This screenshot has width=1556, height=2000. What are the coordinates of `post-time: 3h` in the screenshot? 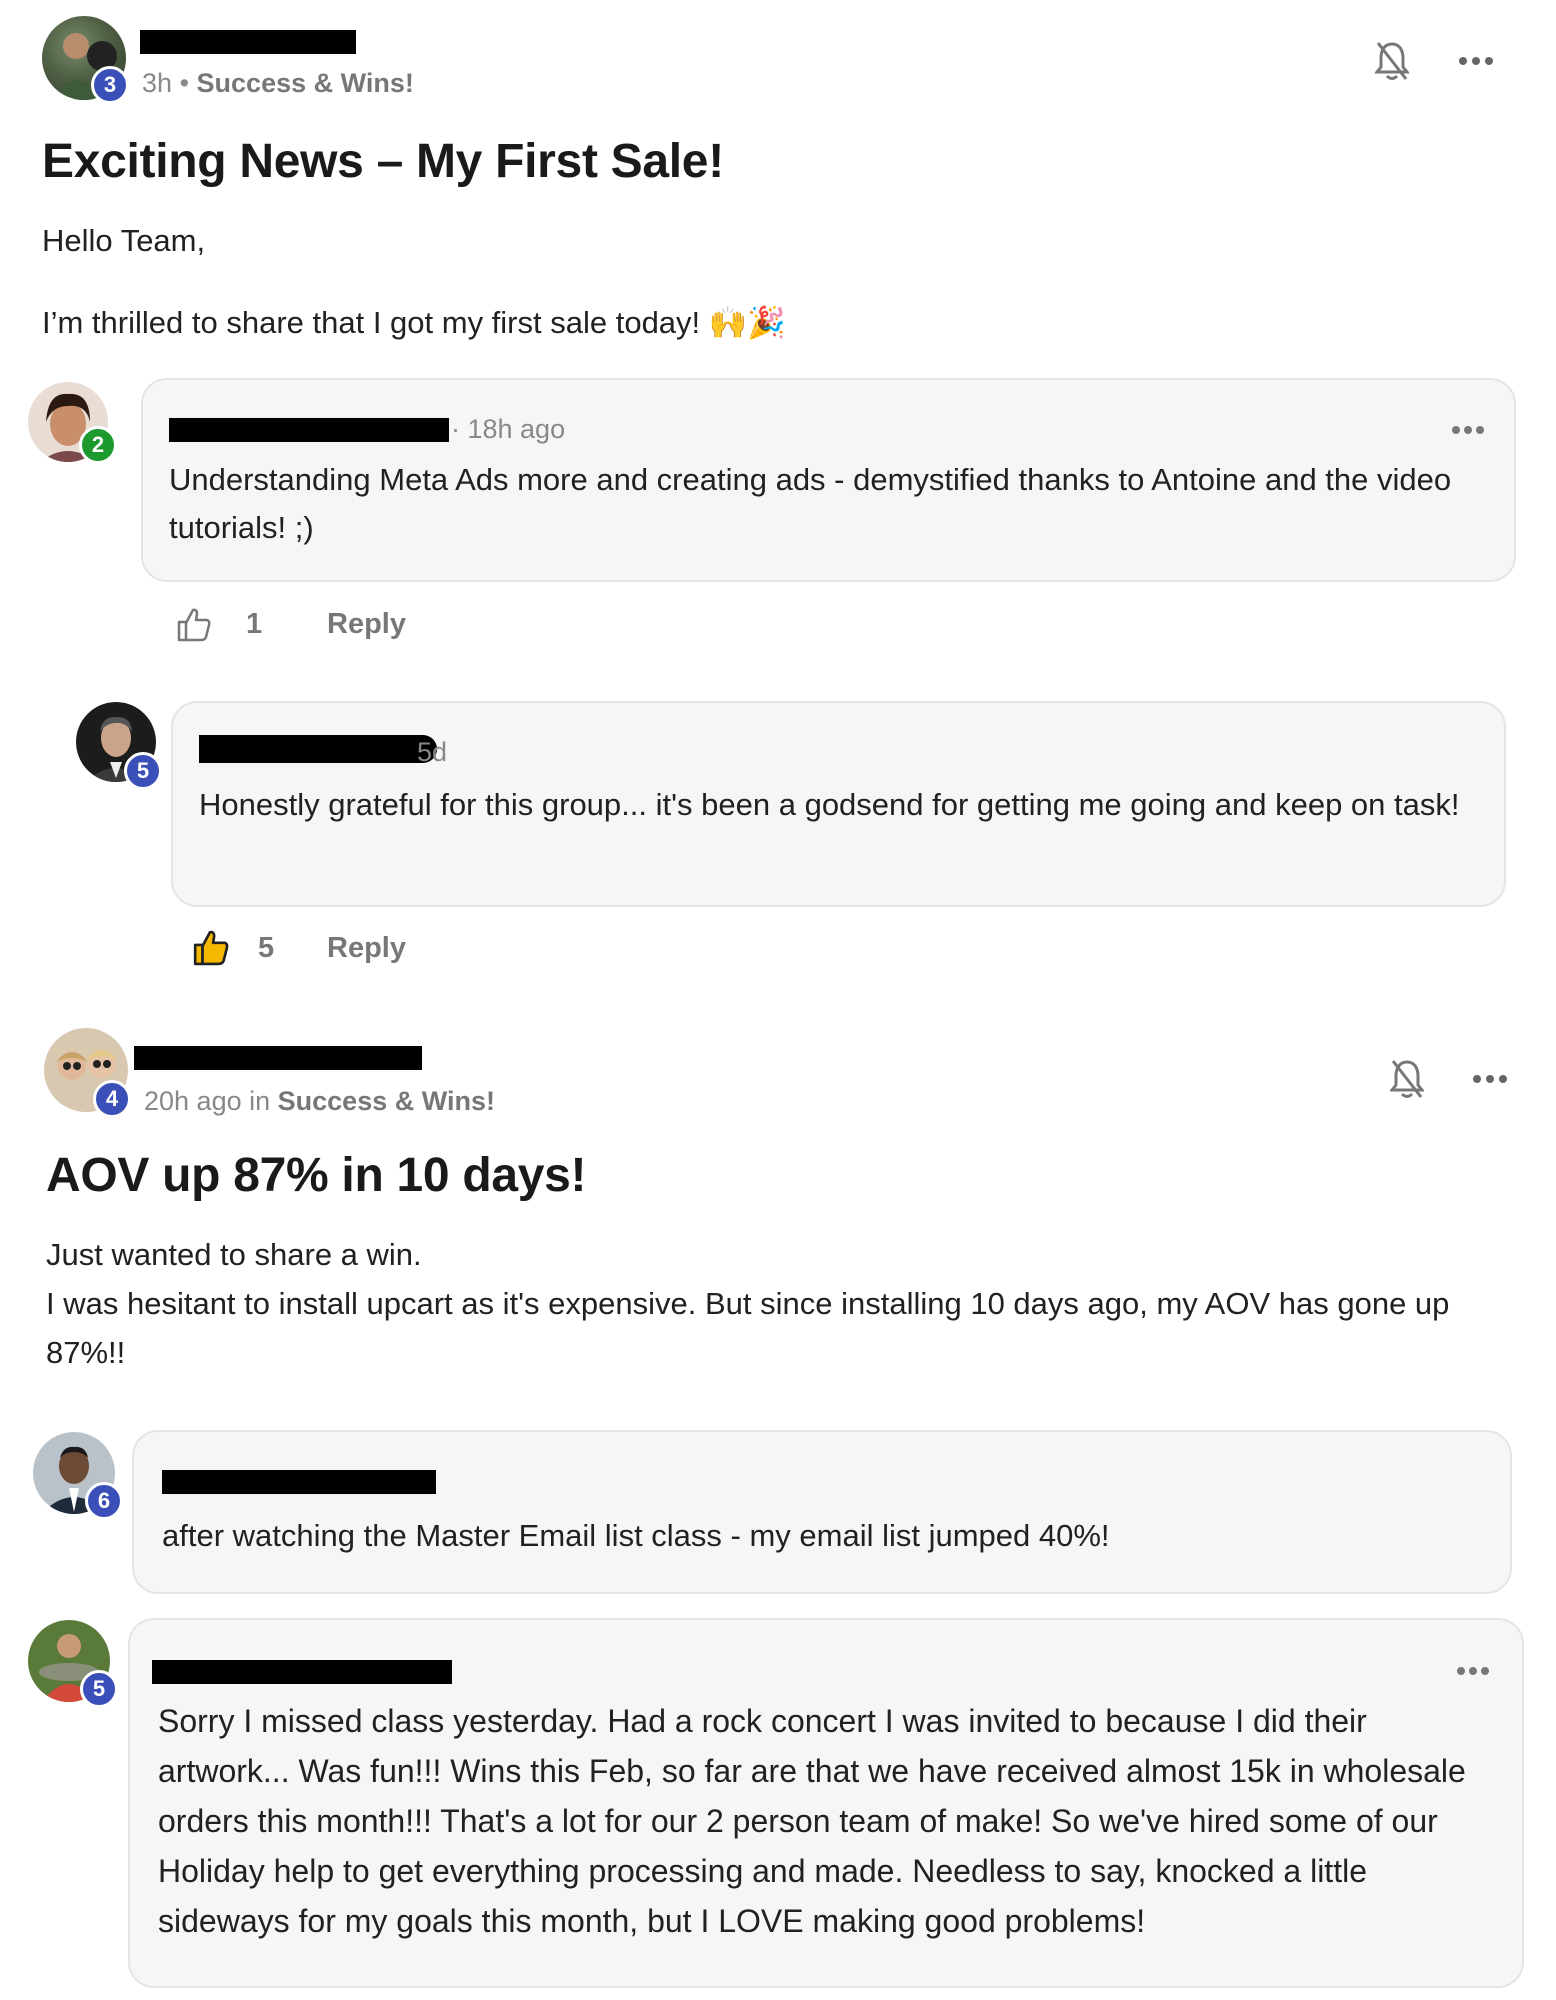 It's located at (157, 83).